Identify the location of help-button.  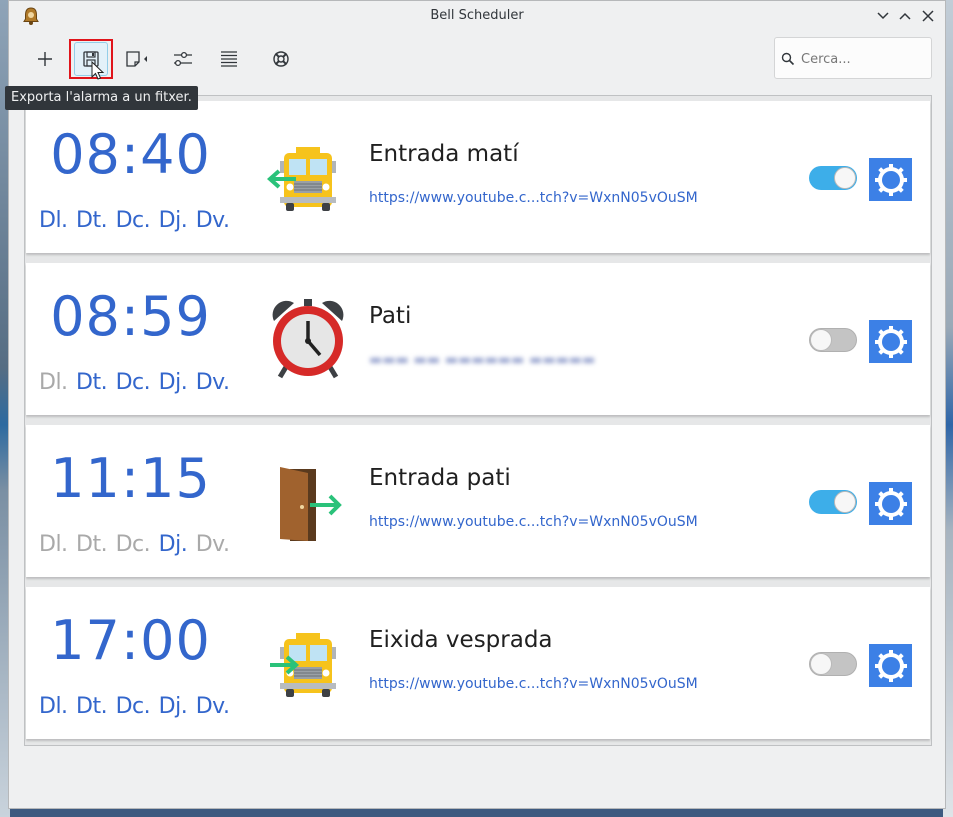
(281, 59).